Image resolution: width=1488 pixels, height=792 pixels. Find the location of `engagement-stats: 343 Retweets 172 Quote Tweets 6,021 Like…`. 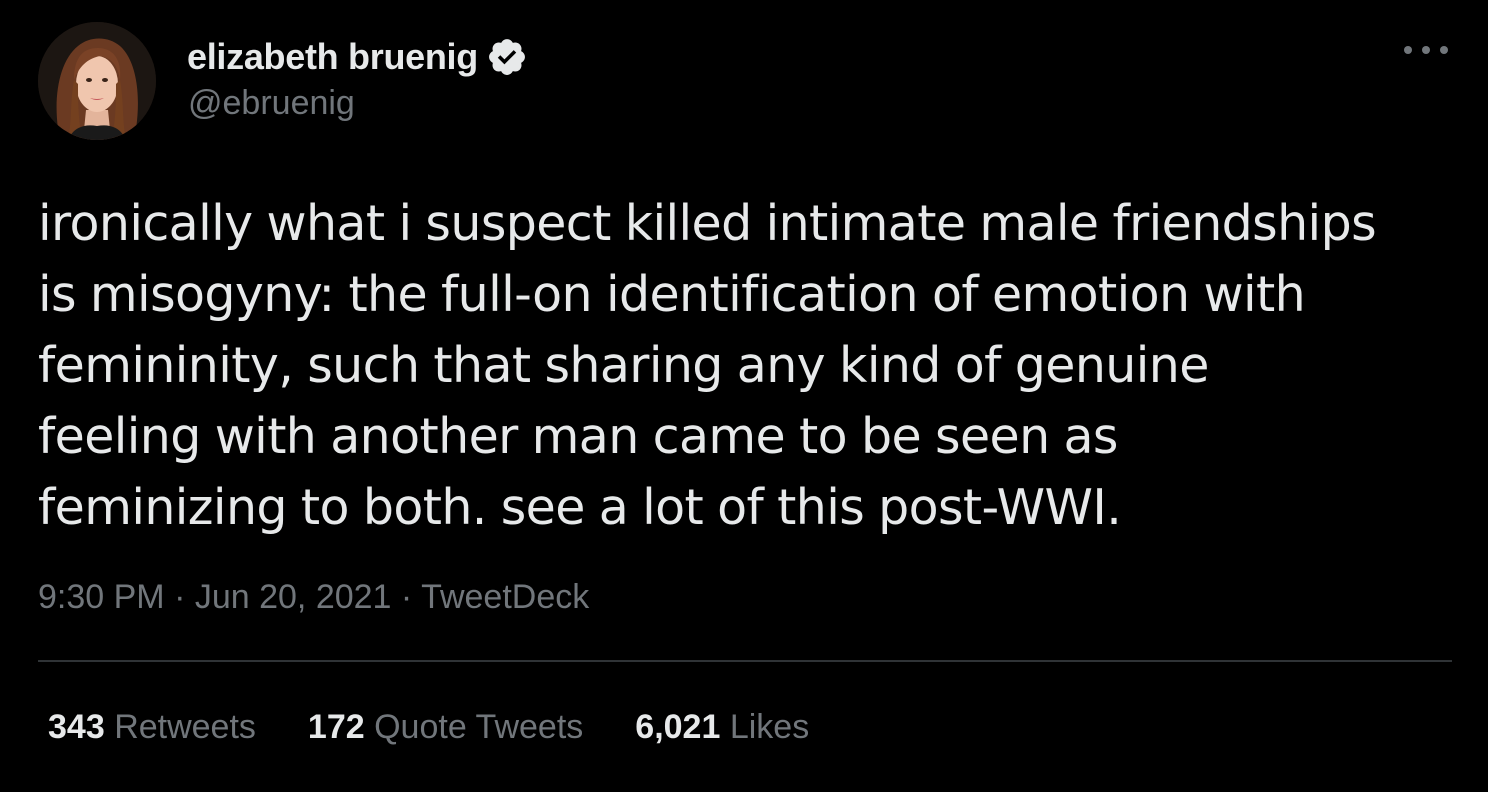

engagement-stats: 343 Retweets 172 Quote Tweets 6,021 Like… is located at coordinates (454, 727).